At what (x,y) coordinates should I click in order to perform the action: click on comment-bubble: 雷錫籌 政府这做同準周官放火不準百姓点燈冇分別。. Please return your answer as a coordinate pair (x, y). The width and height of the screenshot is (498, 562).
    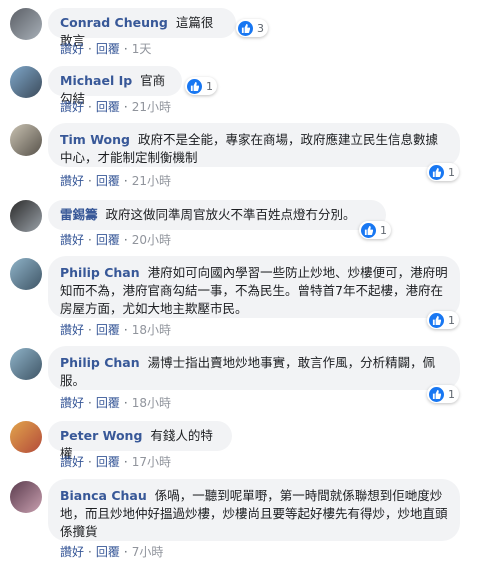
    Looking at the image, I should click on (217, 215).